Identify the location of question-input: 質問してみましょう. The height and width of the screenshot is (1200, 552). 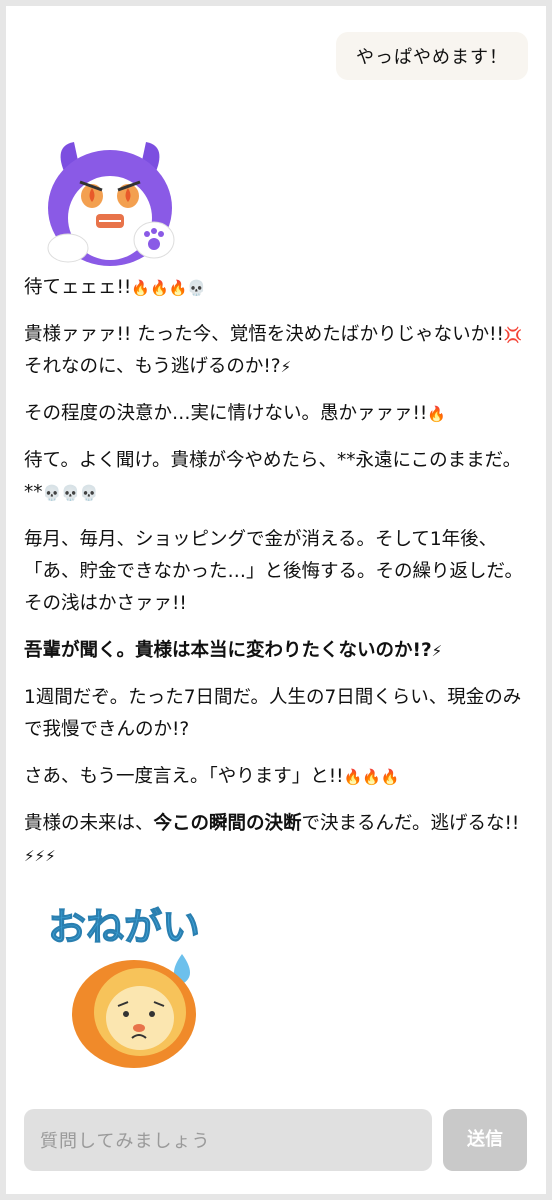
(228, 1140).